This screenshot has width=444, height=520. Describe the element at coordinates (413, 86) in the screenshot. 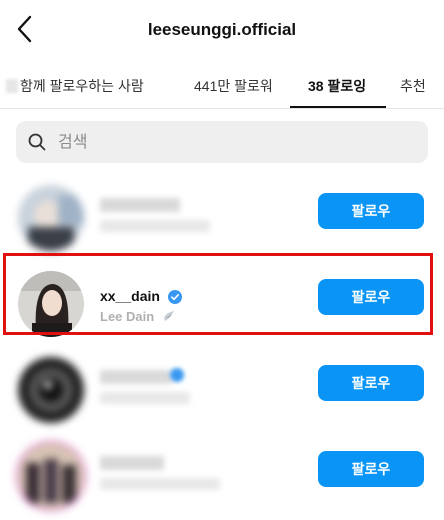

I see `tab-recommend: 추천` at that location.